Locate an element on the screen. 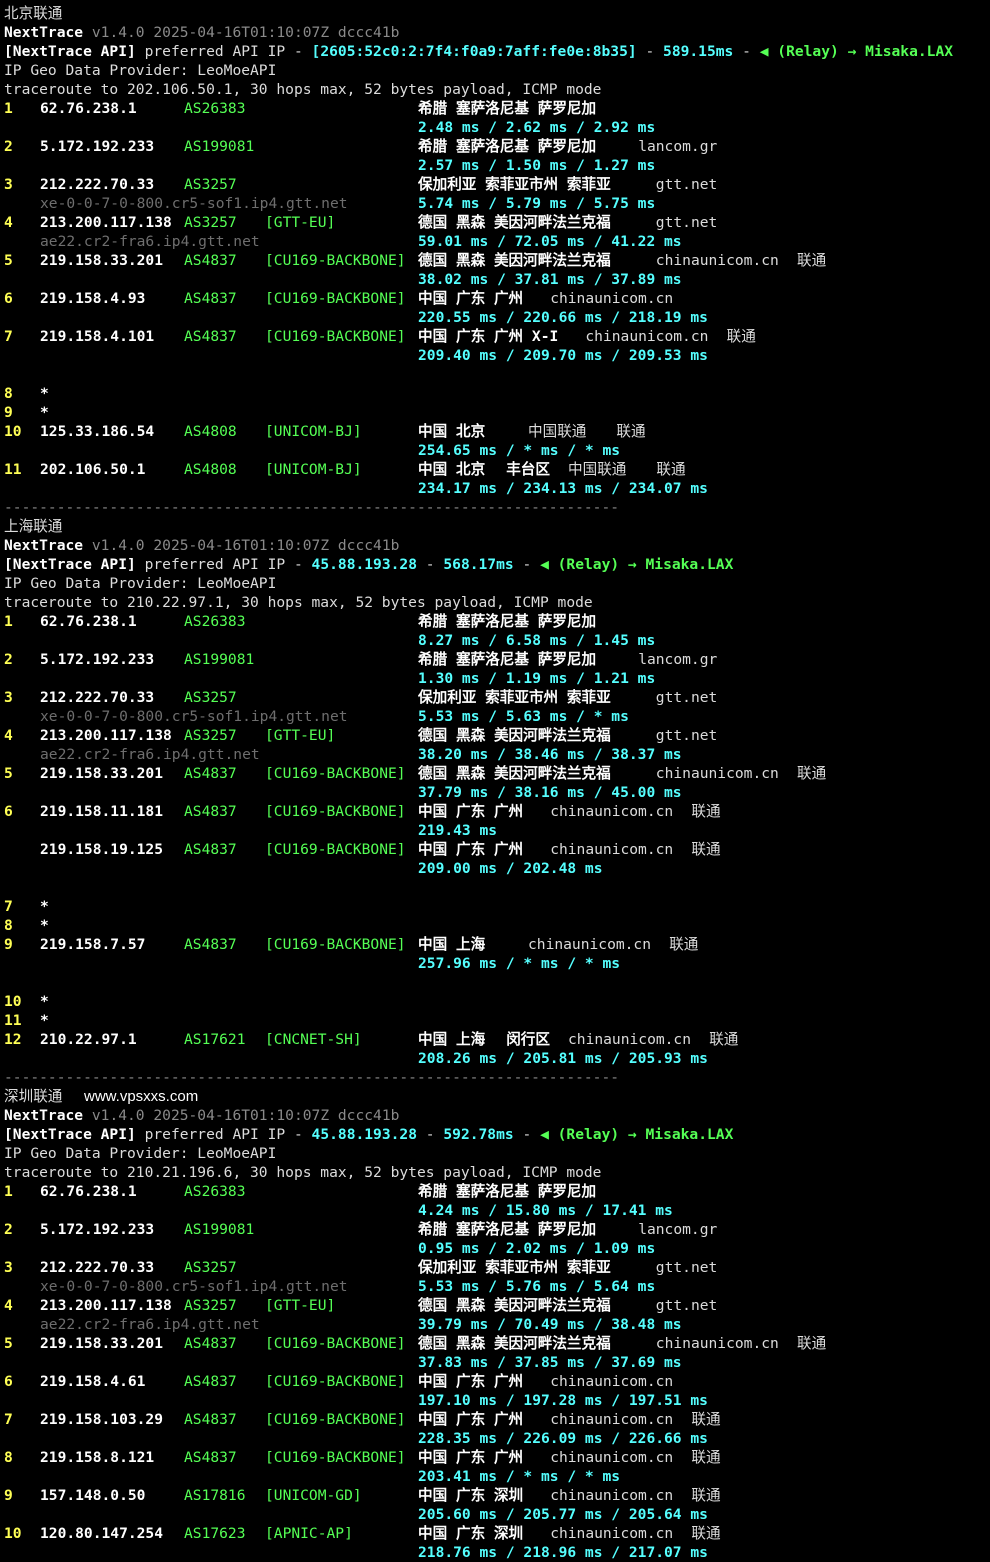  hop-ip: 157.148.0.50 is located at coordinates (93, 1495).